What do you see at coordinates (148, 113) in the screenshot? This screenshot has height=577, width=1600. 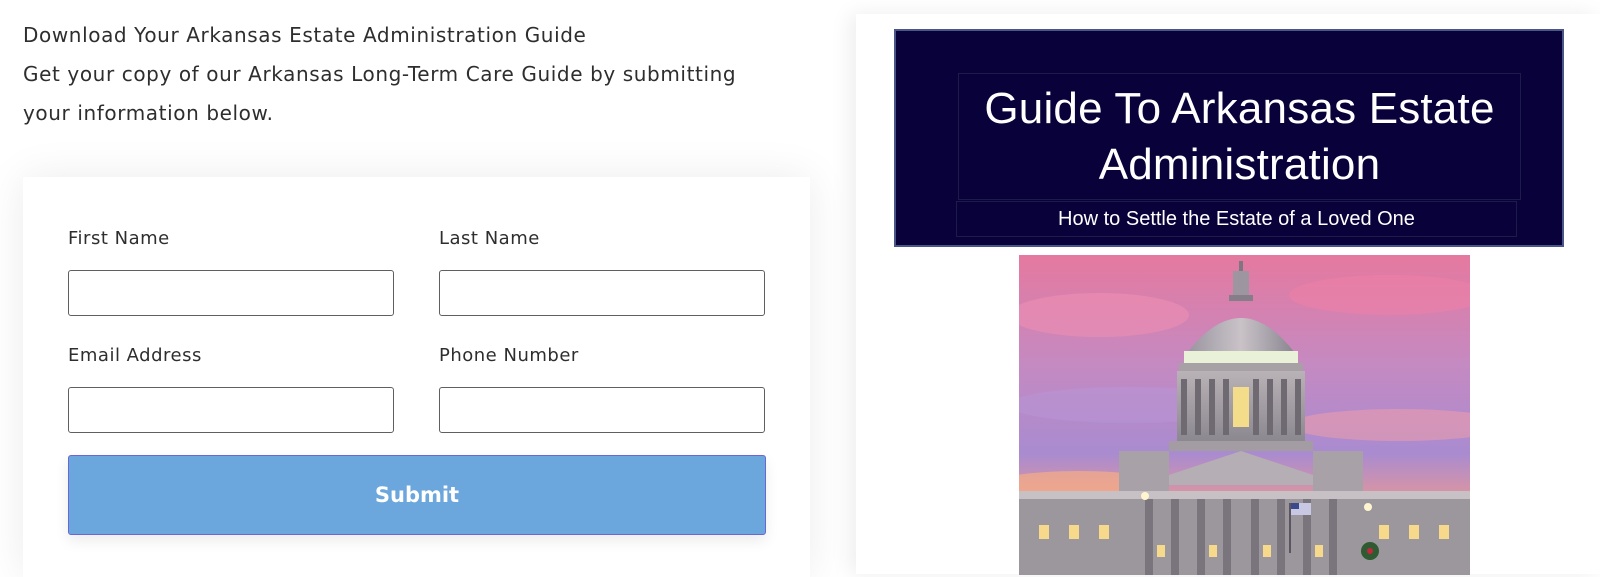 I see `intro-line-2: your information below.` at bounding box center [148, 113].